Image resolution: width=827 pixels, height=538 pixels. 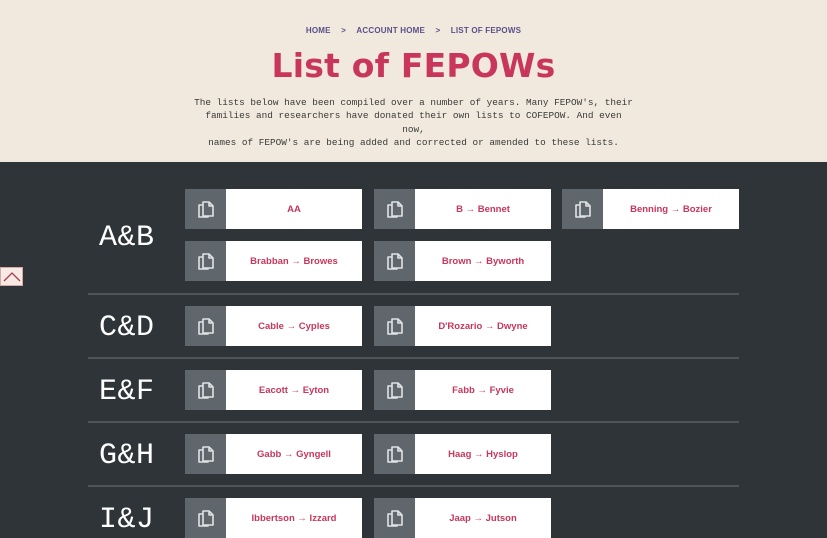 What do you see at coordinates (294, 209) in the screenshot?
I see `list-card-label: AA` at bounding box center [294, 209].